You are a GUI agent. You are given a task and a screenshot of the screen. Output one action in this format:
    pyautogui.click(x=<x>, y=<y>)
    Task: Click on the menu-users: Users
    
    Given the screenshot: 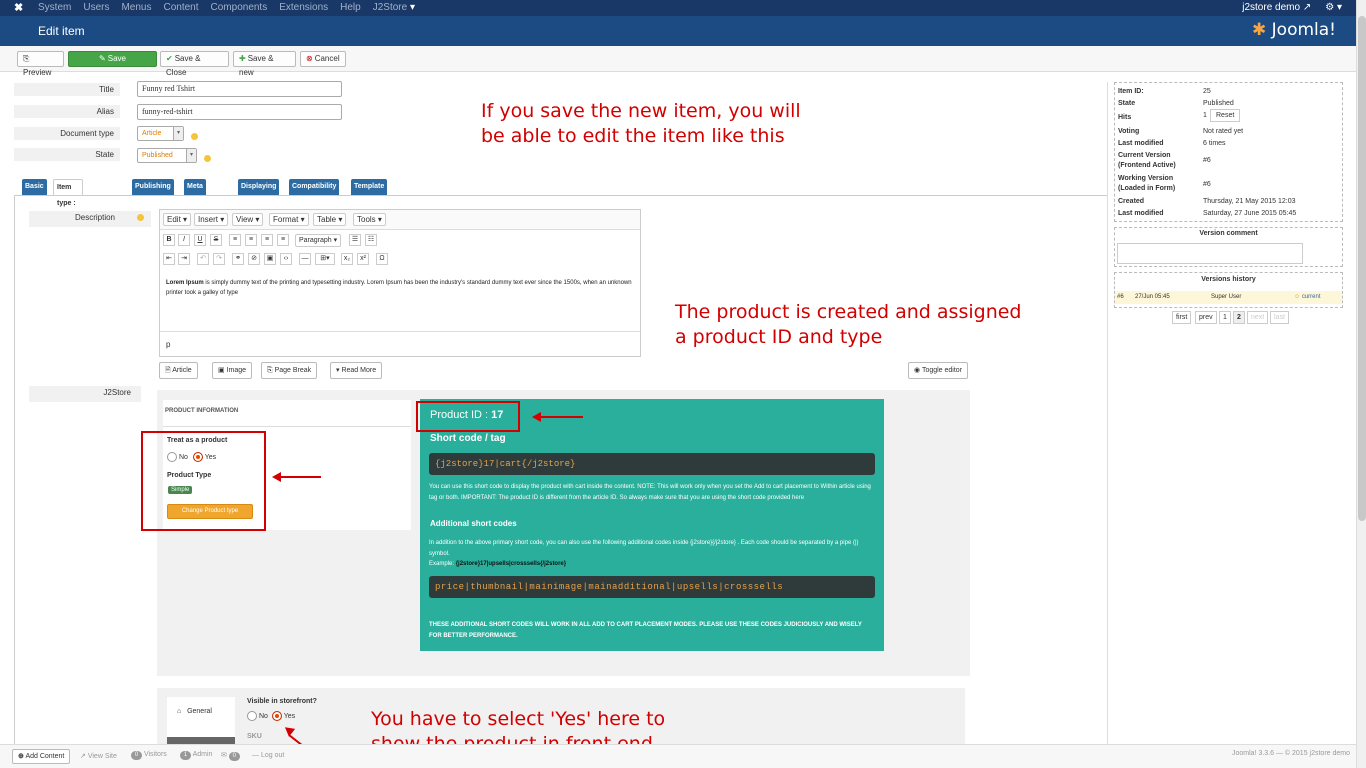 What is the action you would take?
    pyautogui.click(x=96, y=7)
    